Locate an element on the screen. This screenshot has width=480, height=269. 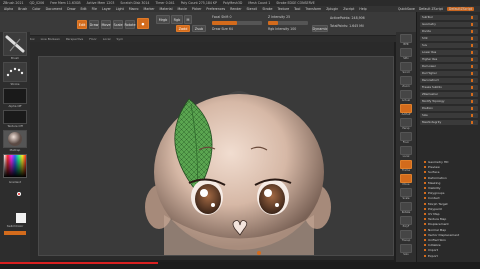
color-picker is located at coordinates (15, 166).